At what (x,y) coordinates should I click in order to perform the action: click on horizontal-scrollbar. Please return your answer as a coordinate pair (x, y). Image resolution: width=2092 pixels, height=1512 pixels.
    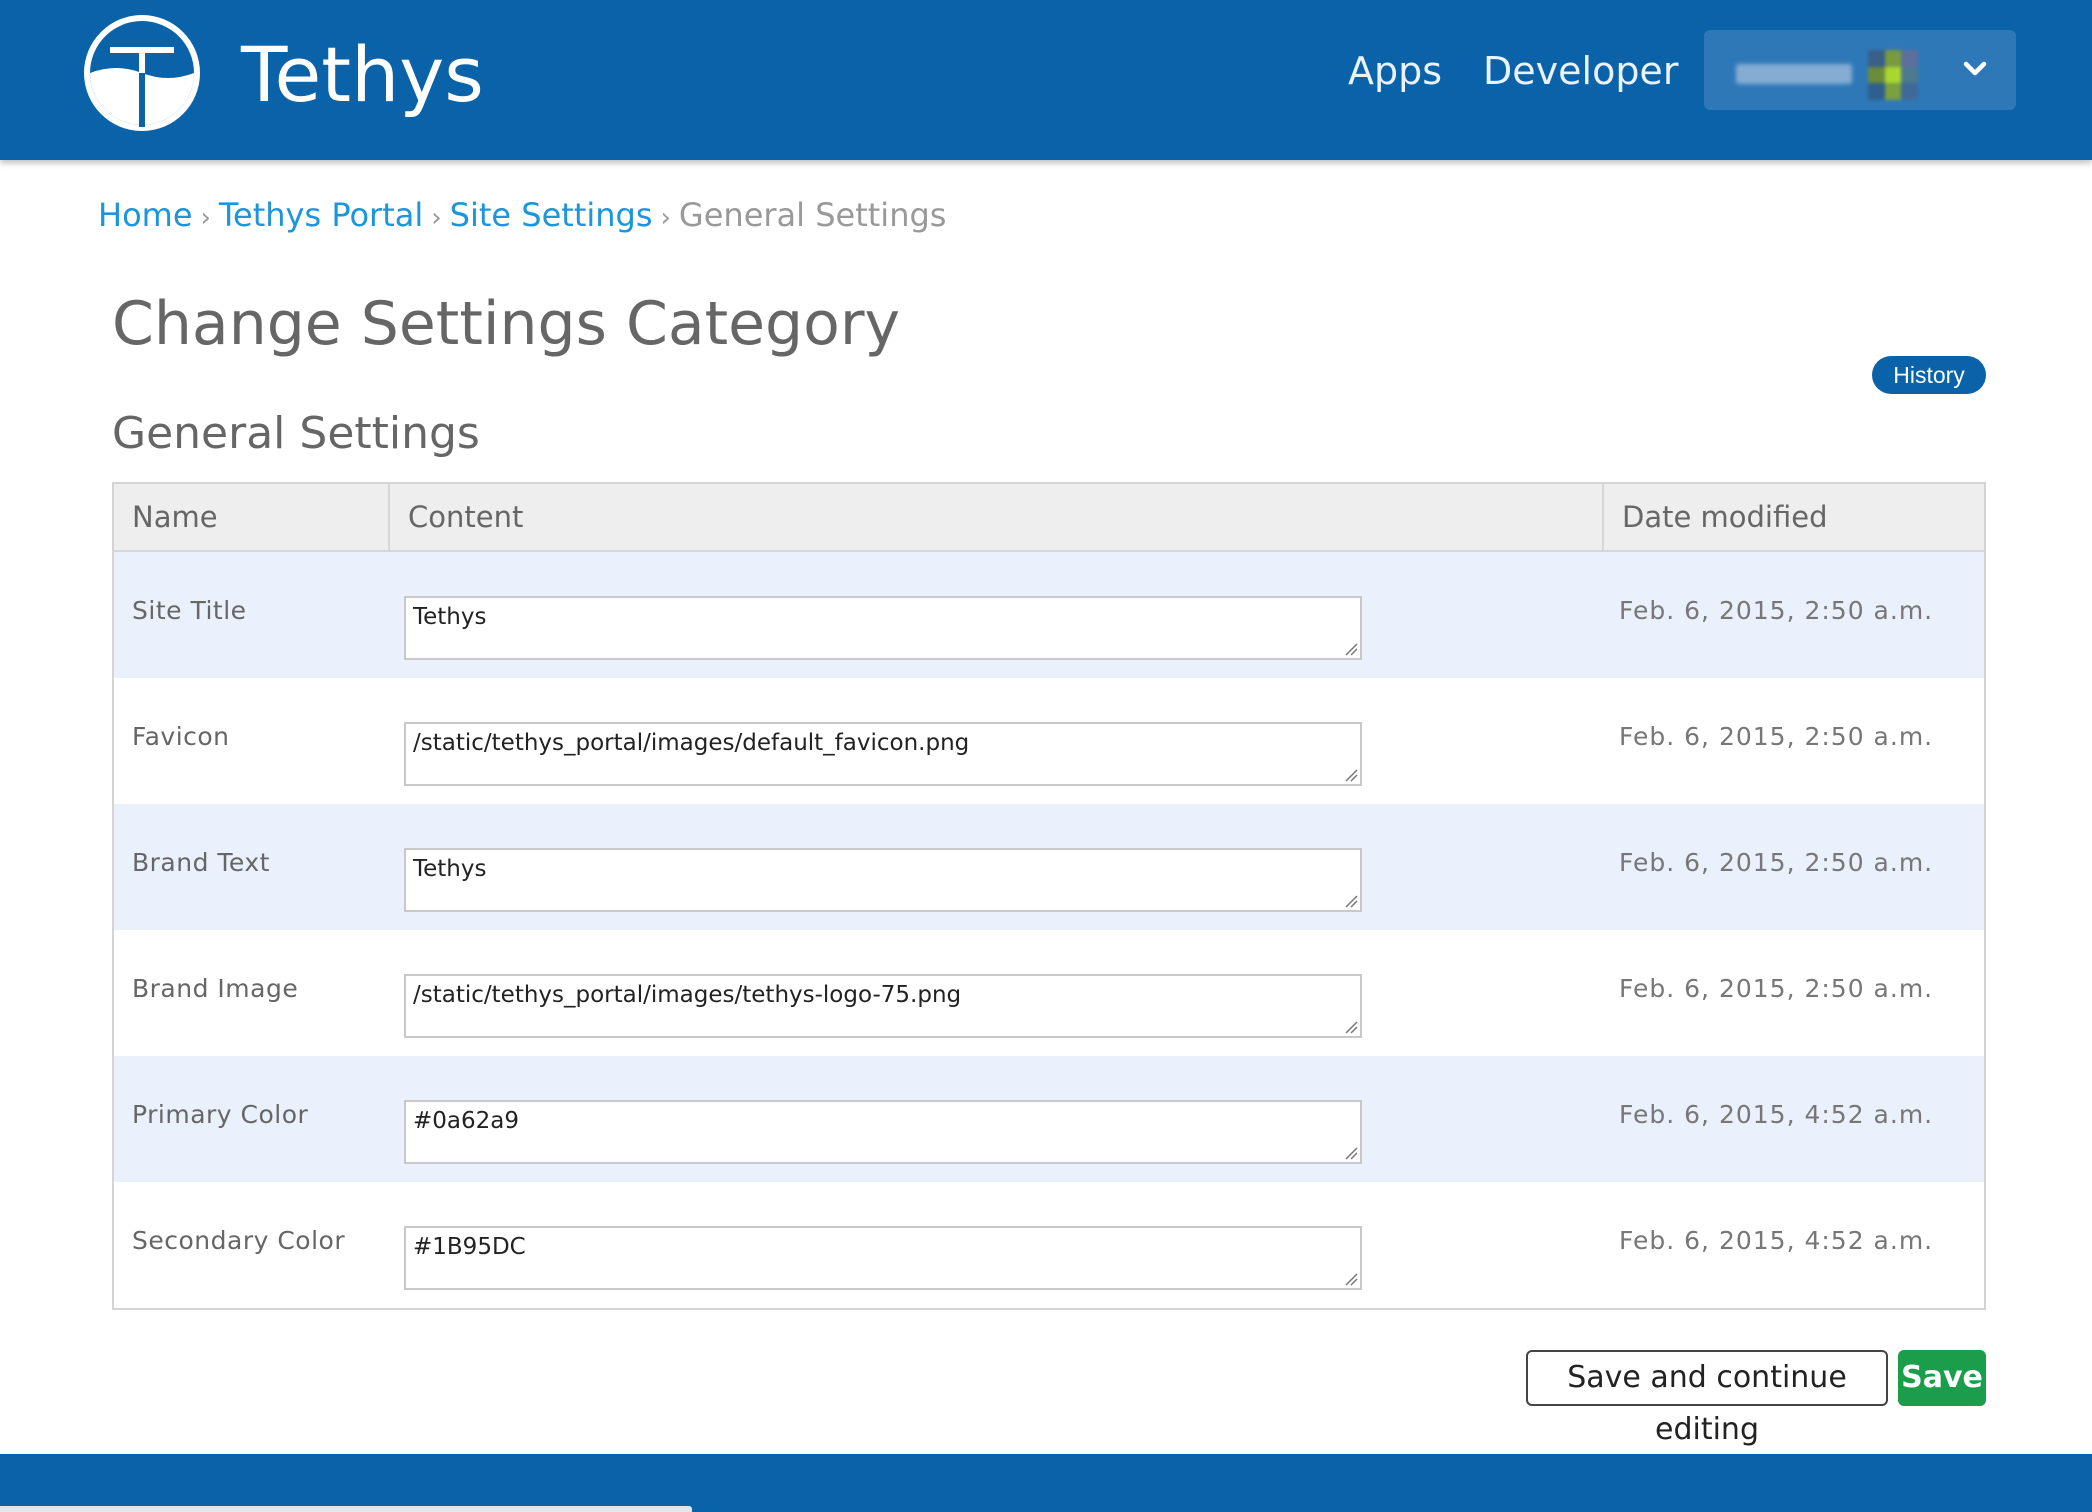
    Looking at the image, I should click on (346, 1509).